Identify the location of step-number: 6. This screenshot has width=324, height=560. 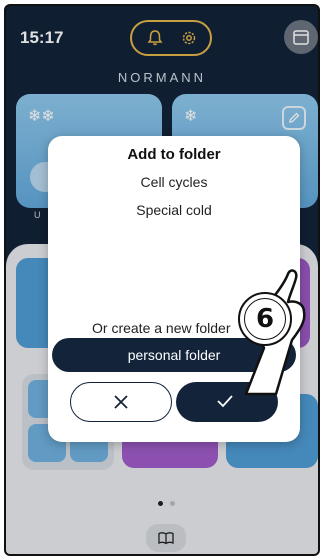
(265, 319).